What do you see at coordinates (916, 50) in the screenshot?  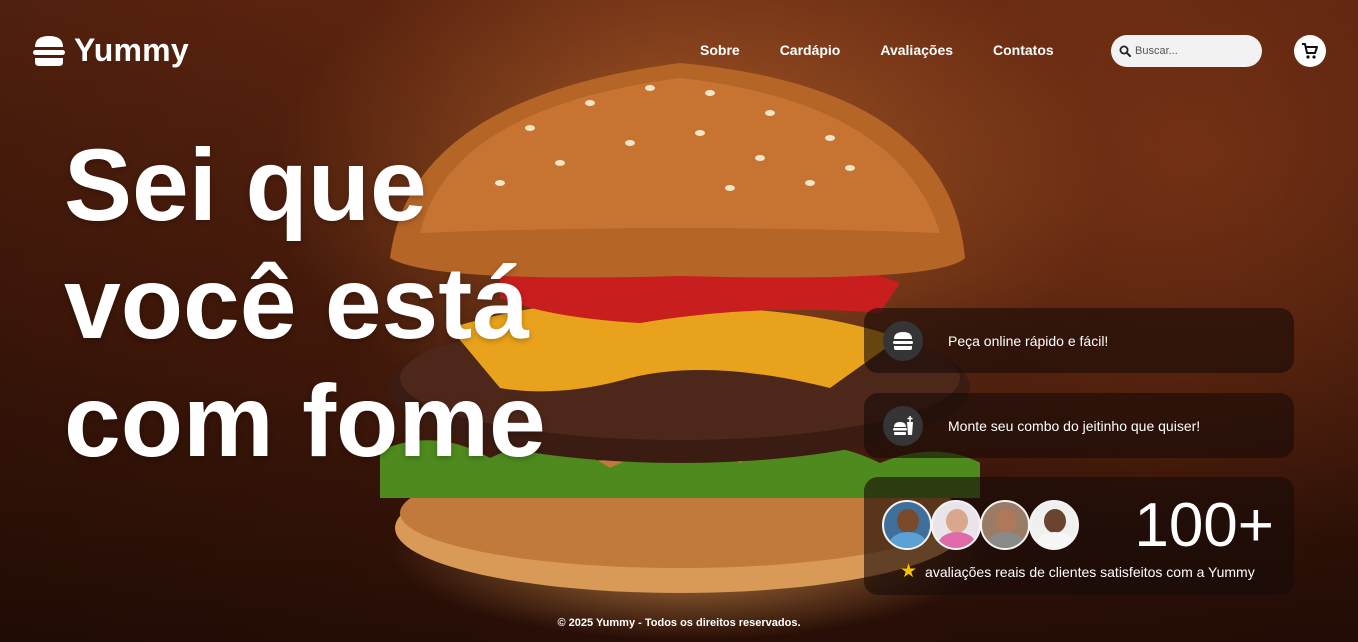 I see `nav-link-avaliacoes: Avaliações` at bounding box center [916, 50].